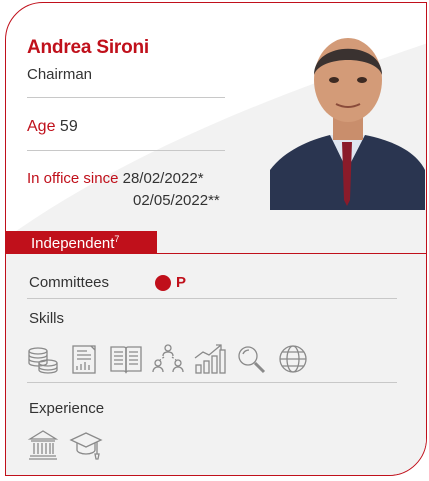 Image resolution: width=429 pixels, height=481 pixels. What do you see at coordinates (210, 359) in the screenshot?
I see `bar-chart-growth-icon` at bounding box center [210, 359].